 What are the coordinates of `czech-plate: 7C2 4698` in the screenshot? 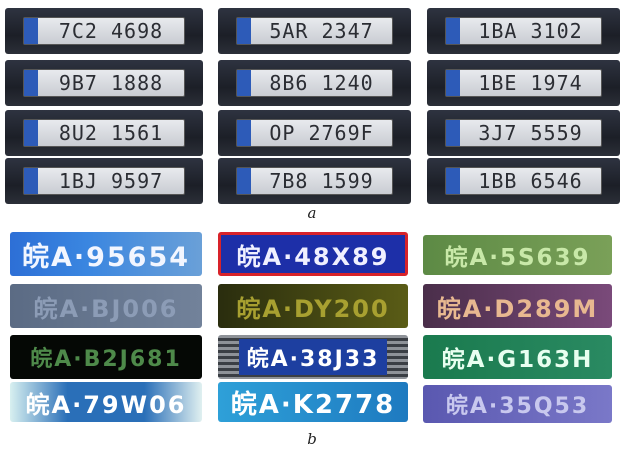 It's located at (104, 31).